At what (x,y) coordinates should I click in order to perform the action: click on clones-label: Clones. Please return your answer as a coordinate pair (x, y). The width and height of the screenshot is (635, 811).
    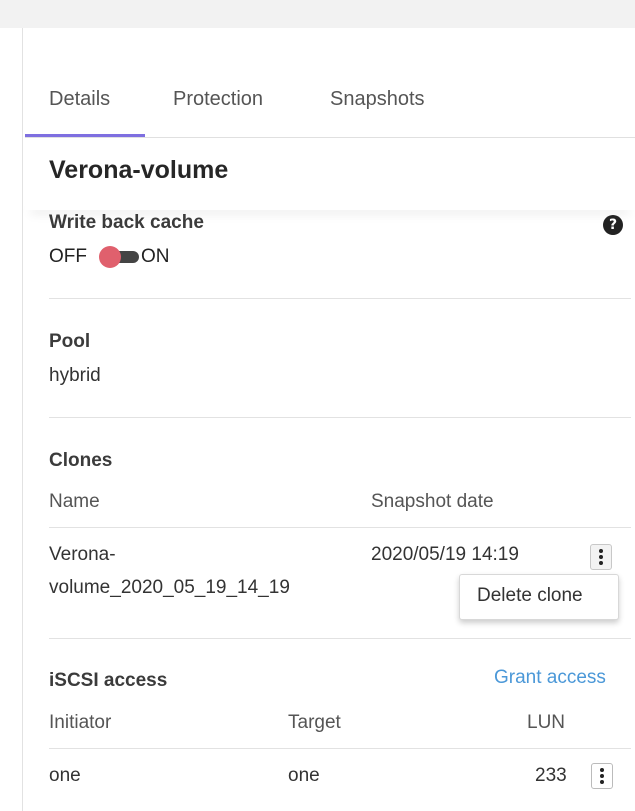
    Looking at the image, I should click on (81, 460).